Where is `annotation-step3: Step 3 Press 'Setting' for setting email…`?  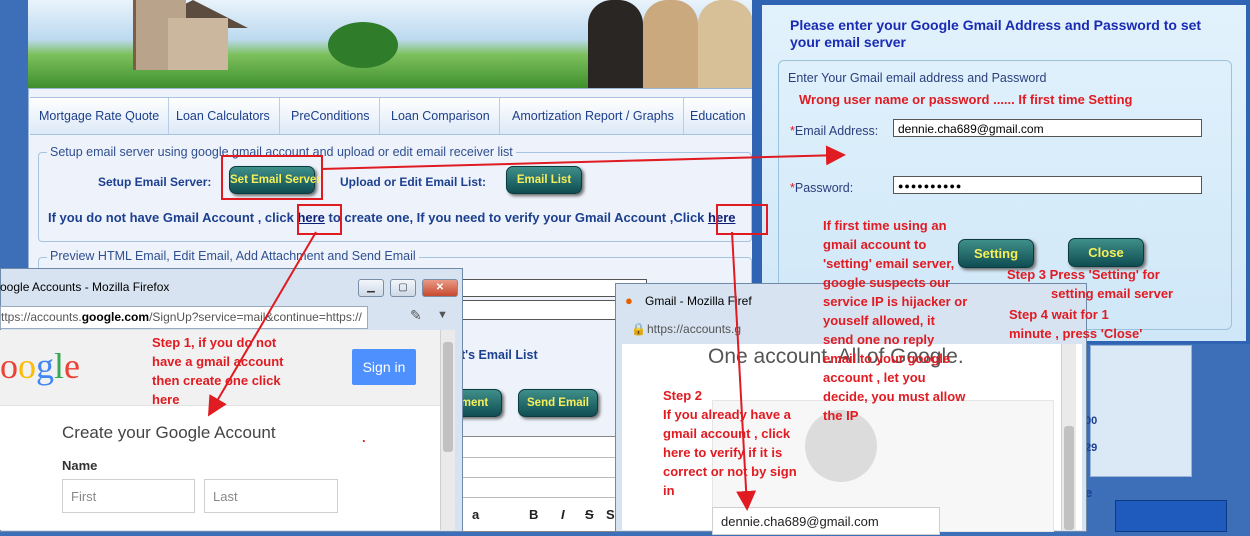
annotation-step3: Step 3 Press 'Setting' for setting email… is located at coordinates (1090, 284).